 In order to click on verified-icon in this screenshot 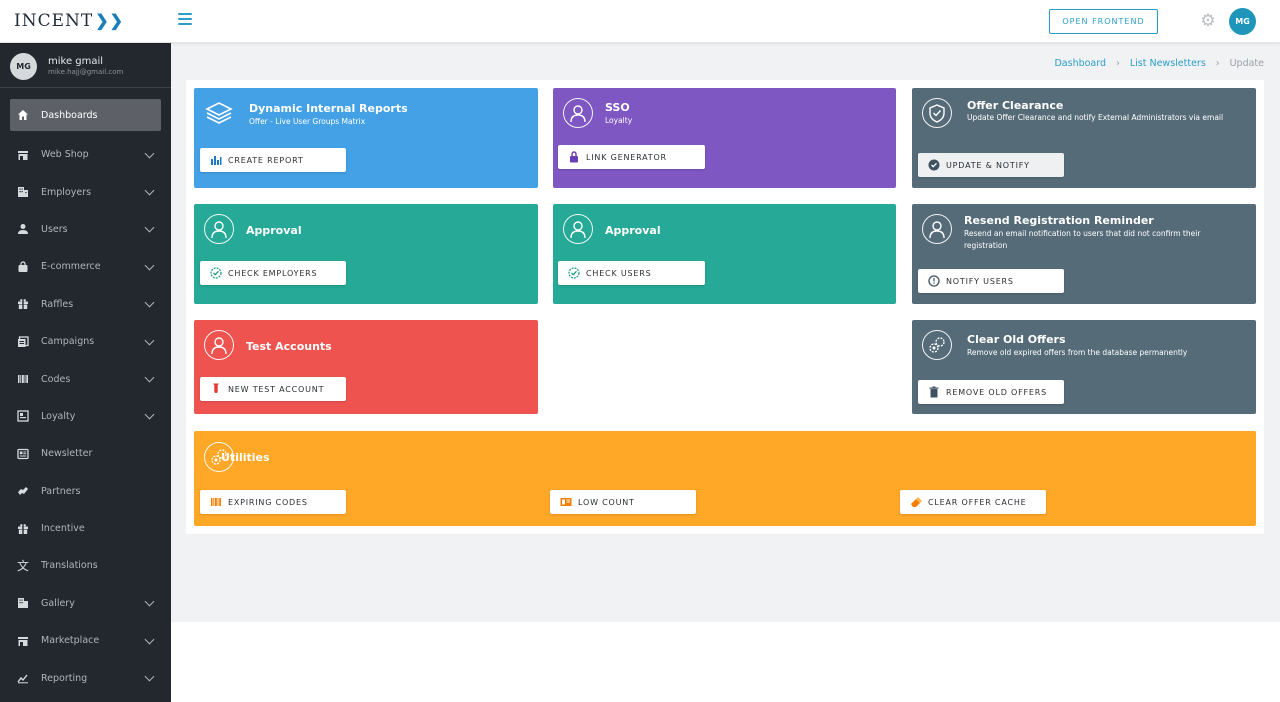, I will do `click(934, 165)`.